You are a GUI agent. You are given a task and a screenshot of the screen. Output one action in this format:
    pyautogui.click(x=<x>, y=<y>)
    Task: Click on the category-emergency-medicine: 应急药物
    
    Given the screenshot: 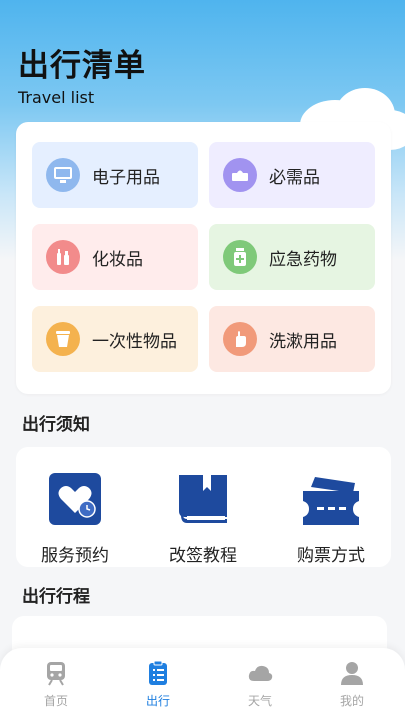 What is the action you would take?
    pyautogui.click(x=292, y=257)
    